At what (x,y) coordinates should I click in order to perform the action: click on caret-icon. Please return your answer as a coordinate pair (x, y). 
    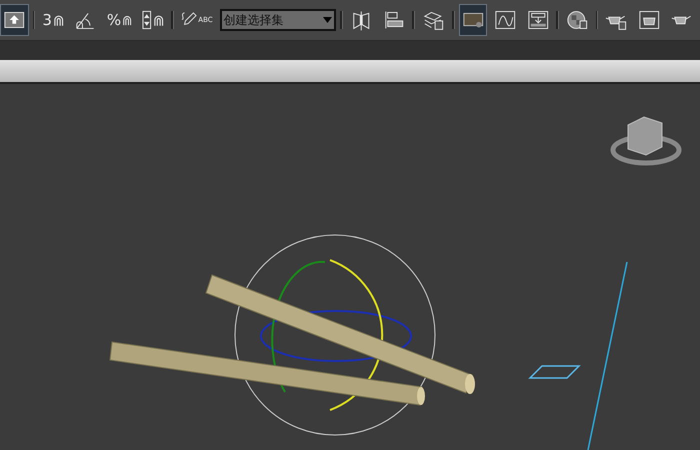
    Looking at the image, I should click on (327, 20).